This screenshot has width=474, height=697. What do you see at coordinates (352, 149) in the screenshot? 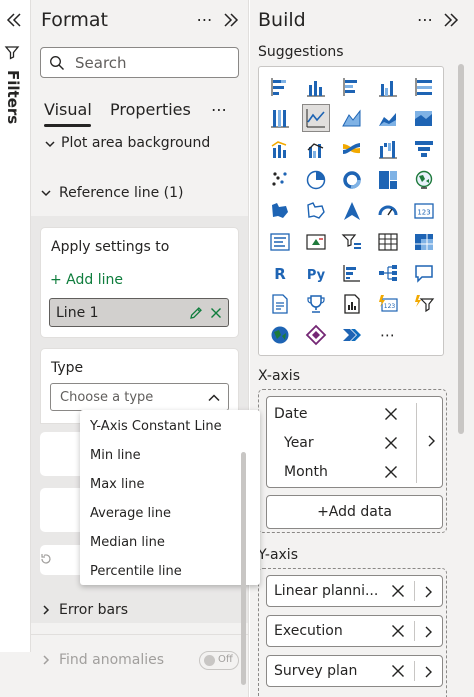
I see `ribbon-chart-icon` at bounding box center [352, 149].